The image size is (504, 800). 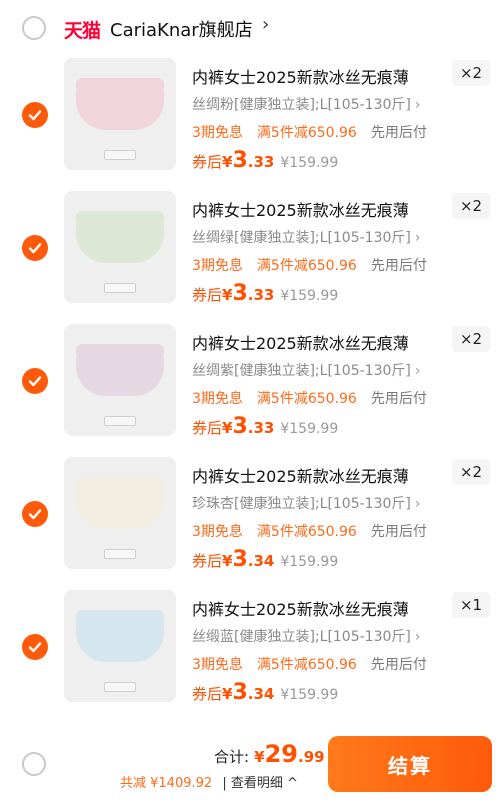 I want to click on saving-amount: 共减 ¥1409.92, so click(x=166, y=783).